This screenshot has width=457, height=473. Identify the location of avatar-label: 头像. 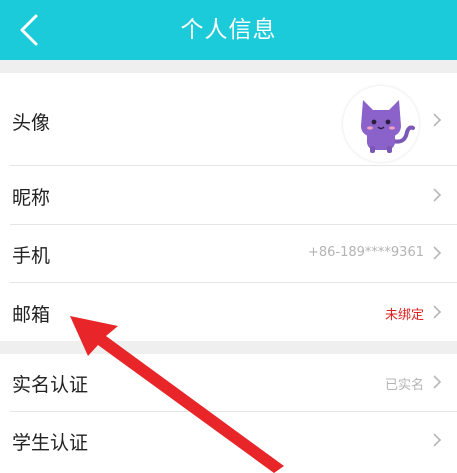
(31, 123).